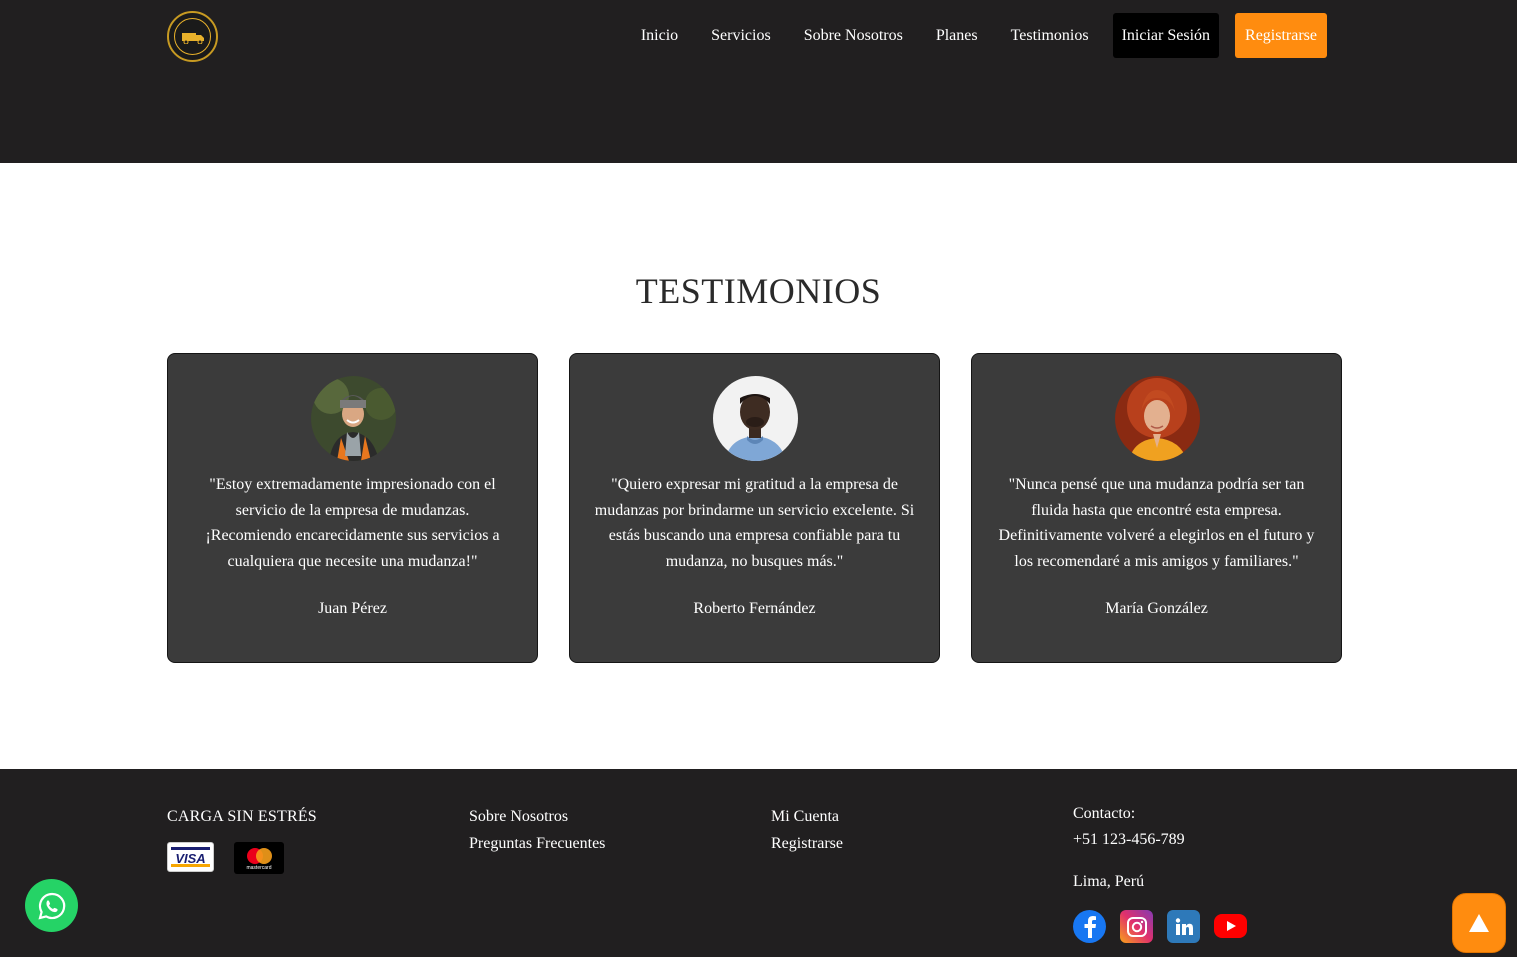 This screenshot has height=957, width=1517. Describe the element at coordinates (1160, 872) in the screenshot. I see `footer-contact-column: Contacto: +51 123-456-789 Lima, Perú` at that location.